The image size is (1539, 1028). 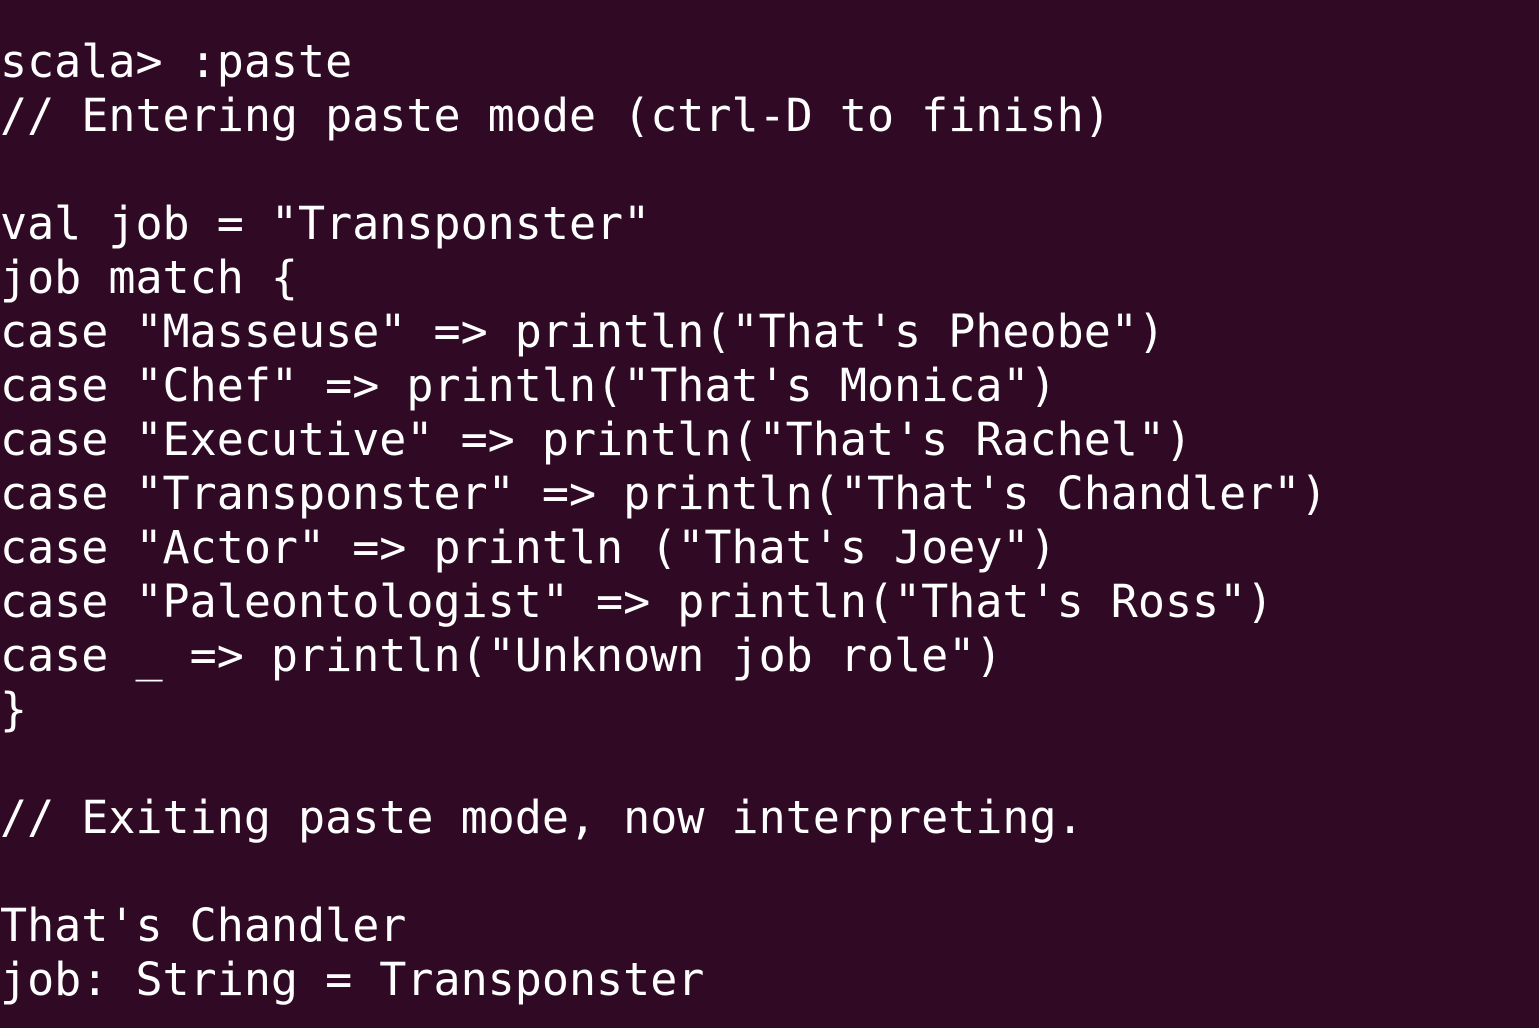 What do you see at coordinates (14, 709) in the screenshot?
I see `code-line-close-brace: }` at bounding box center [14, 709].